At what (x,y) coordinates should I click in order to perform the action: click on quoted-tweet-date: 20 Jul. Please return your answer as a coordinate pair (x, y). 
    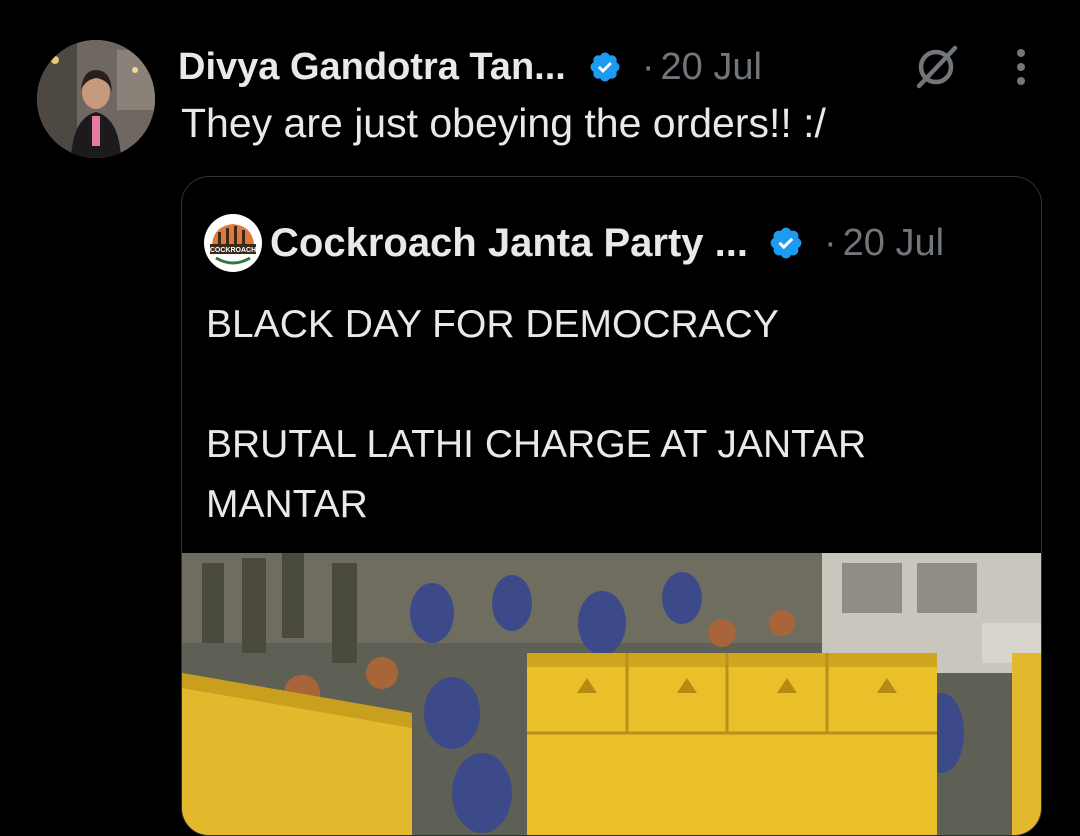
    Looking at the image, I should click on (893, 243).